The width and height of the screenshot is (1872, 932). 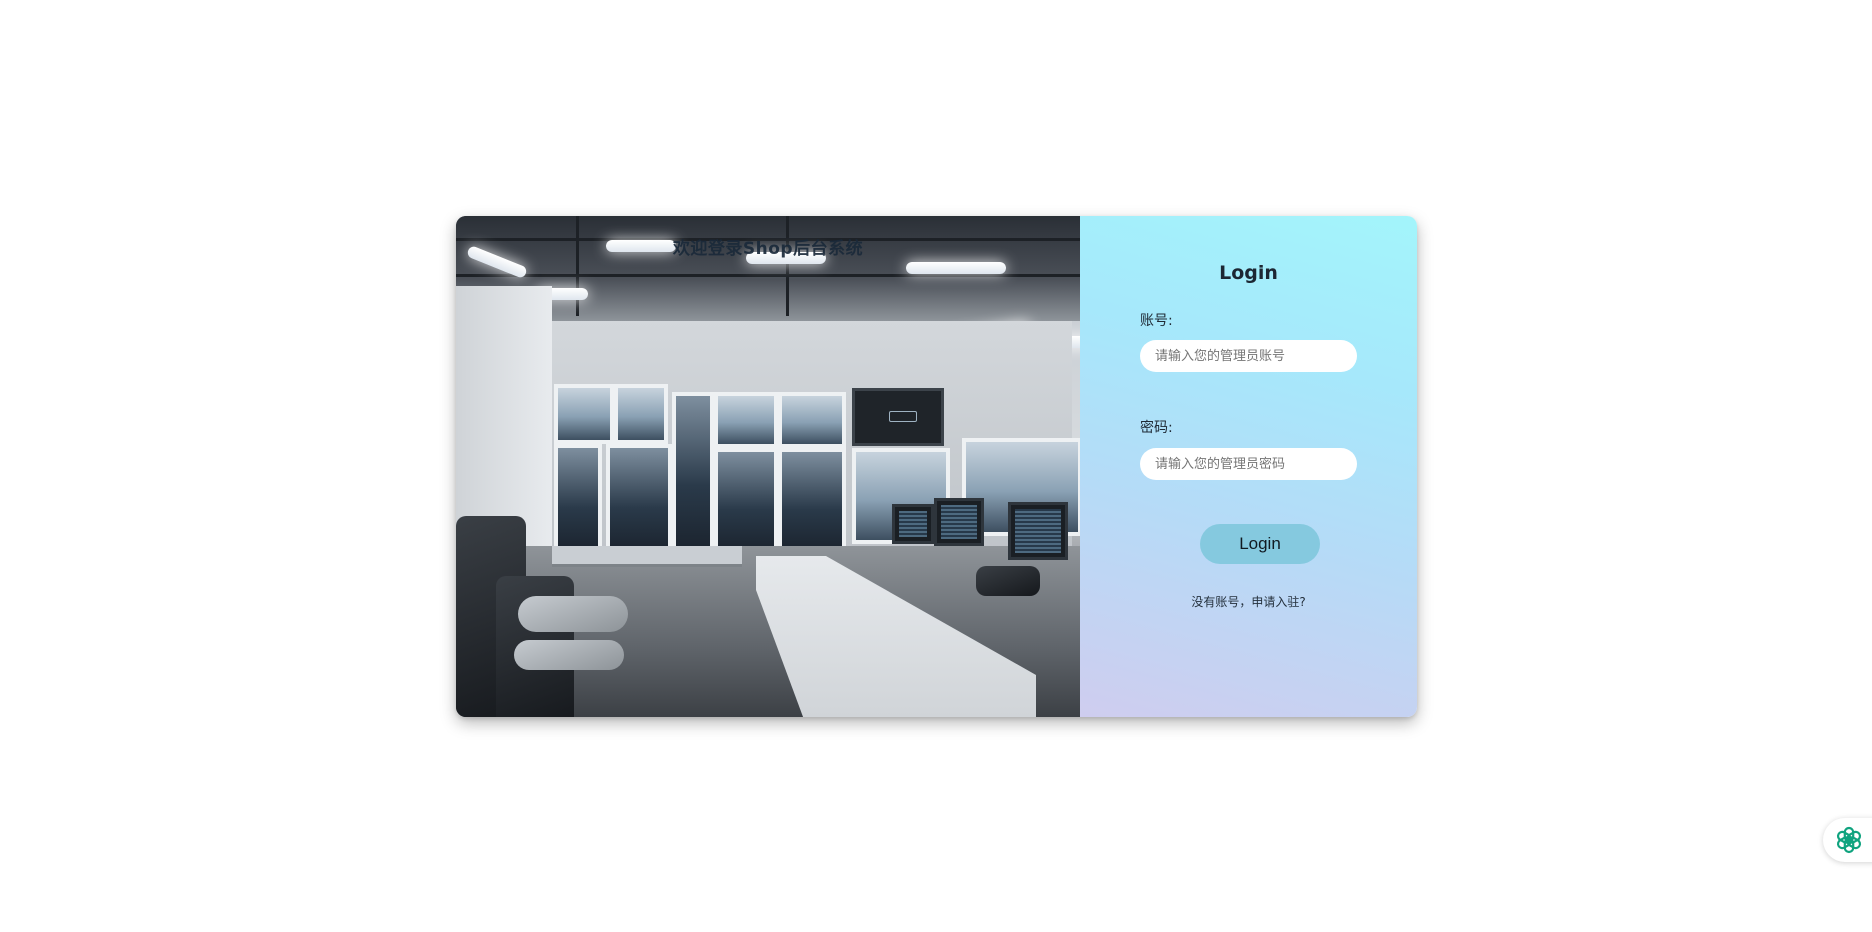 I want to click on openai-logo-icon, so click(x=1849, y=840).